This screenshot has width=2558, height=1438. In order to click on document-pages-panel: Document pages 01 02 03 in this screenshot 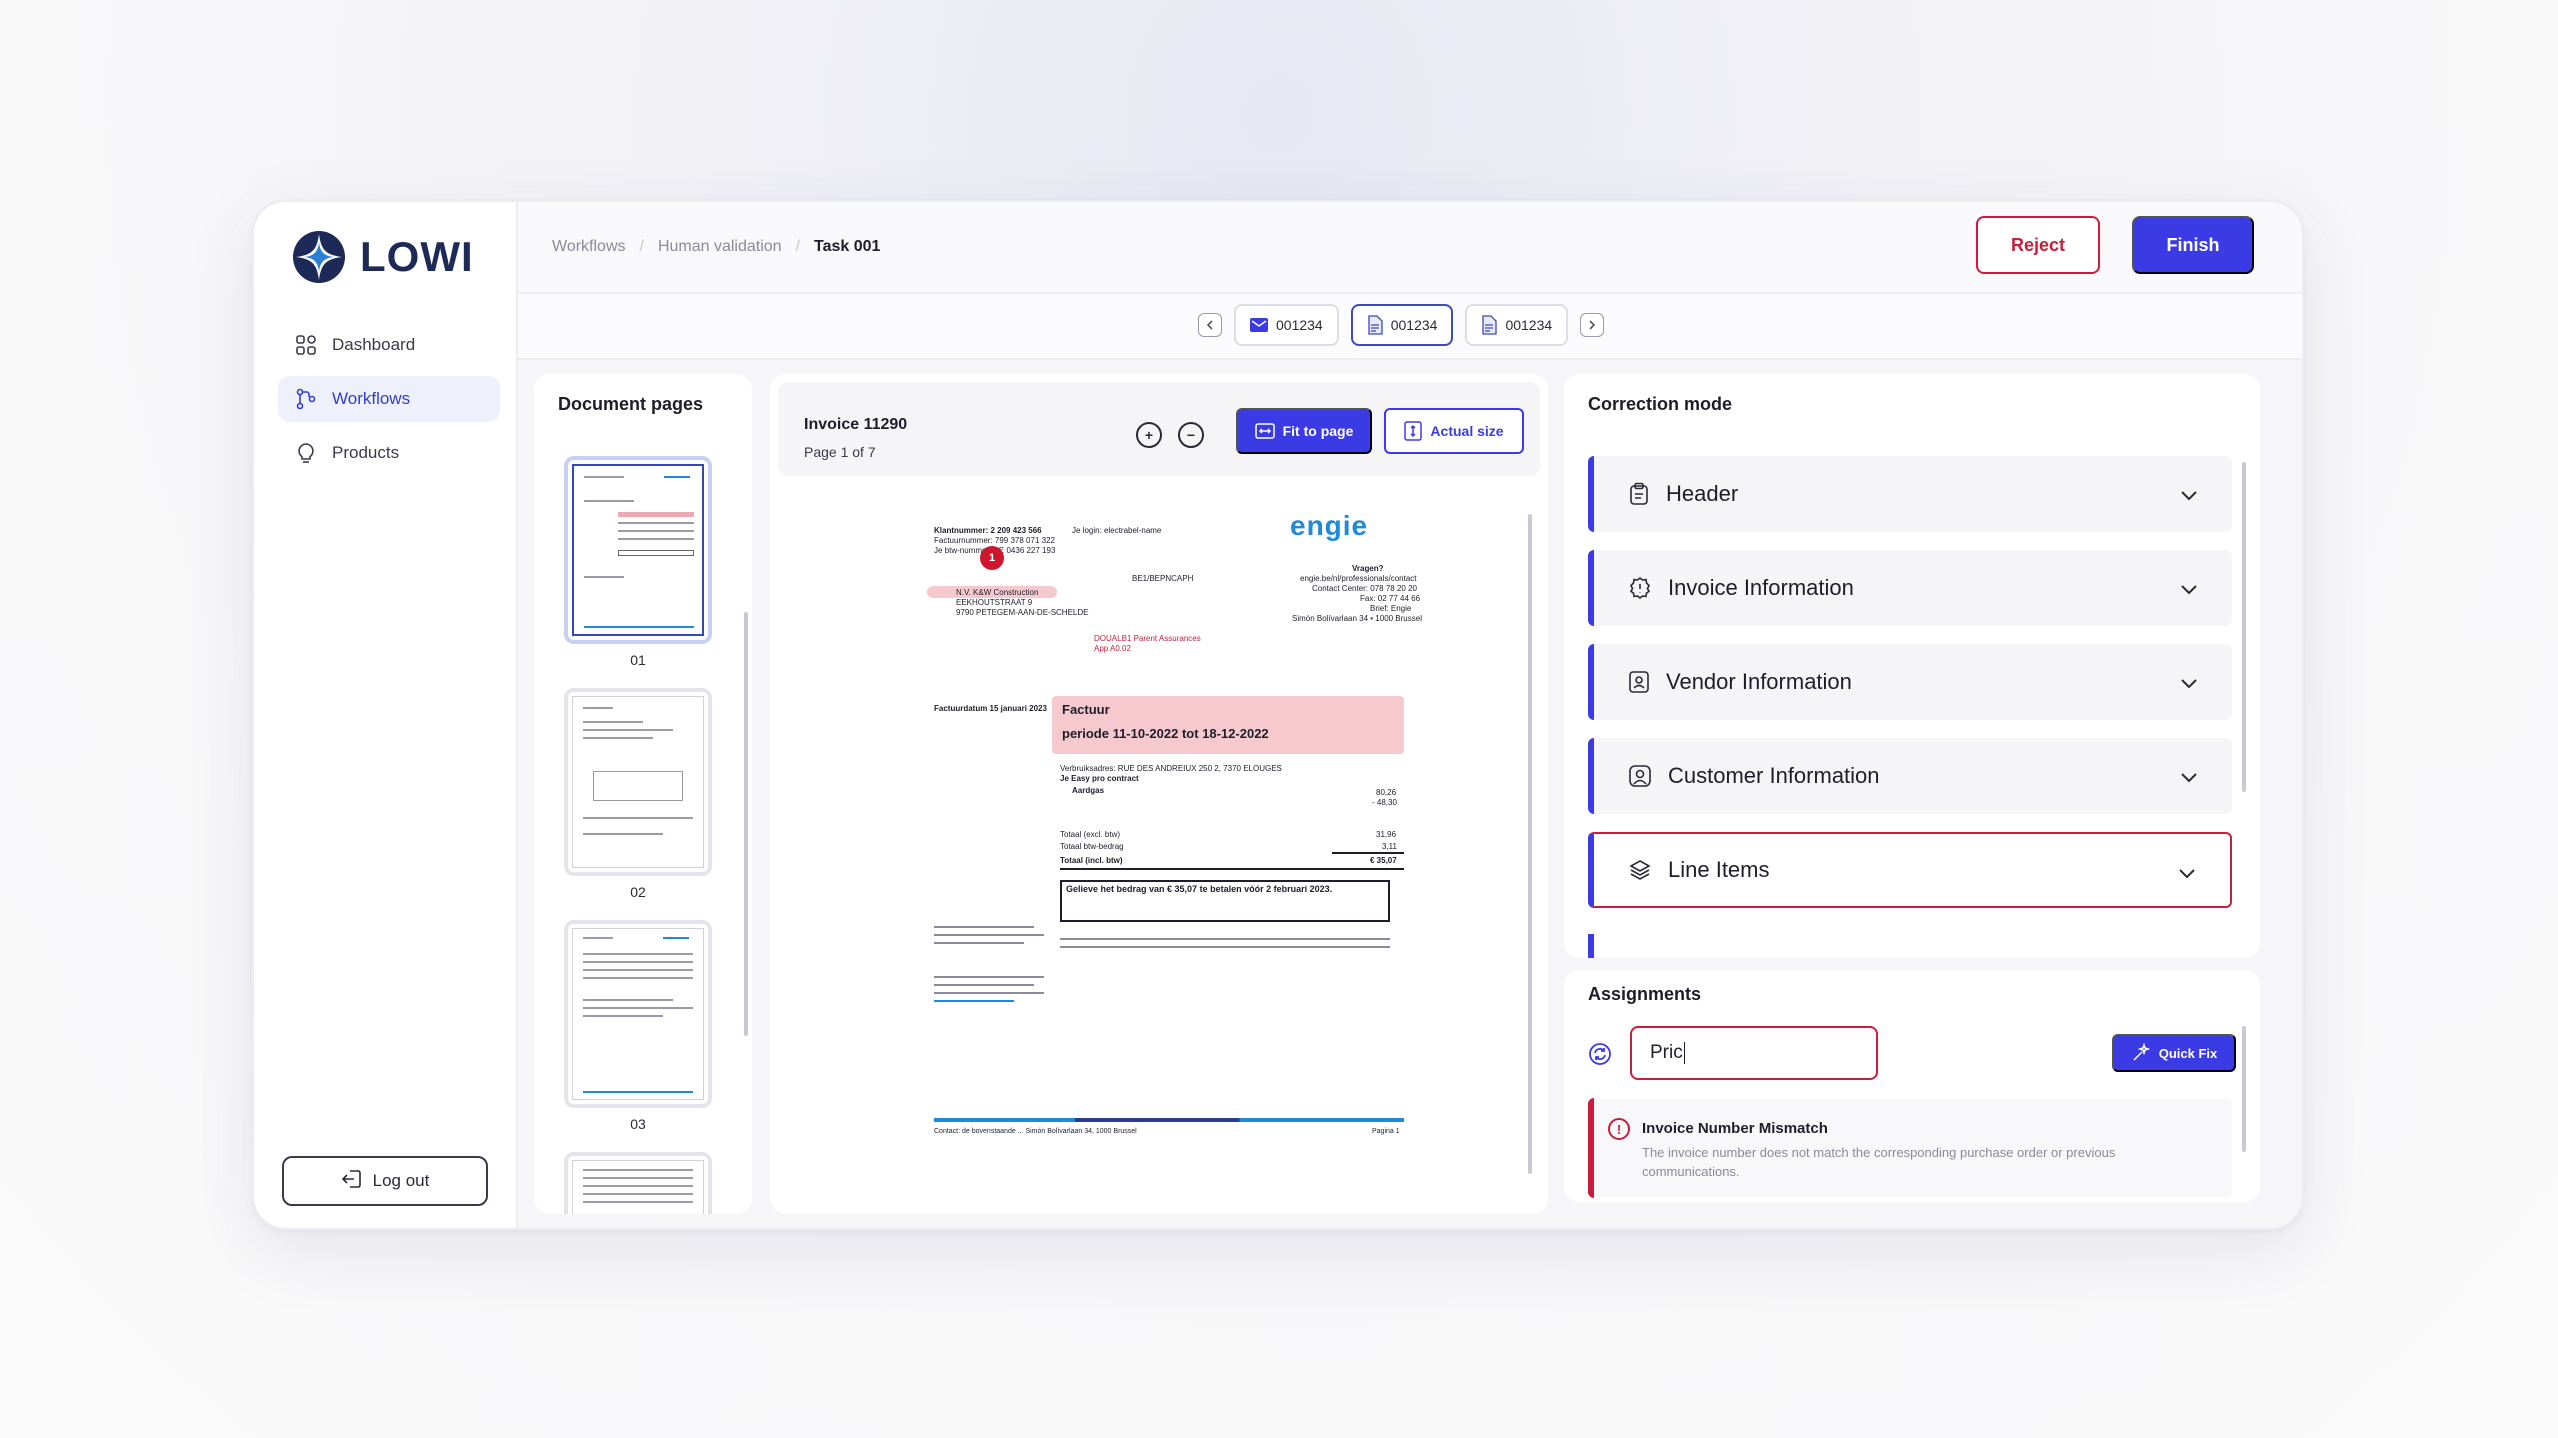, I will do `click(643, 794)`.